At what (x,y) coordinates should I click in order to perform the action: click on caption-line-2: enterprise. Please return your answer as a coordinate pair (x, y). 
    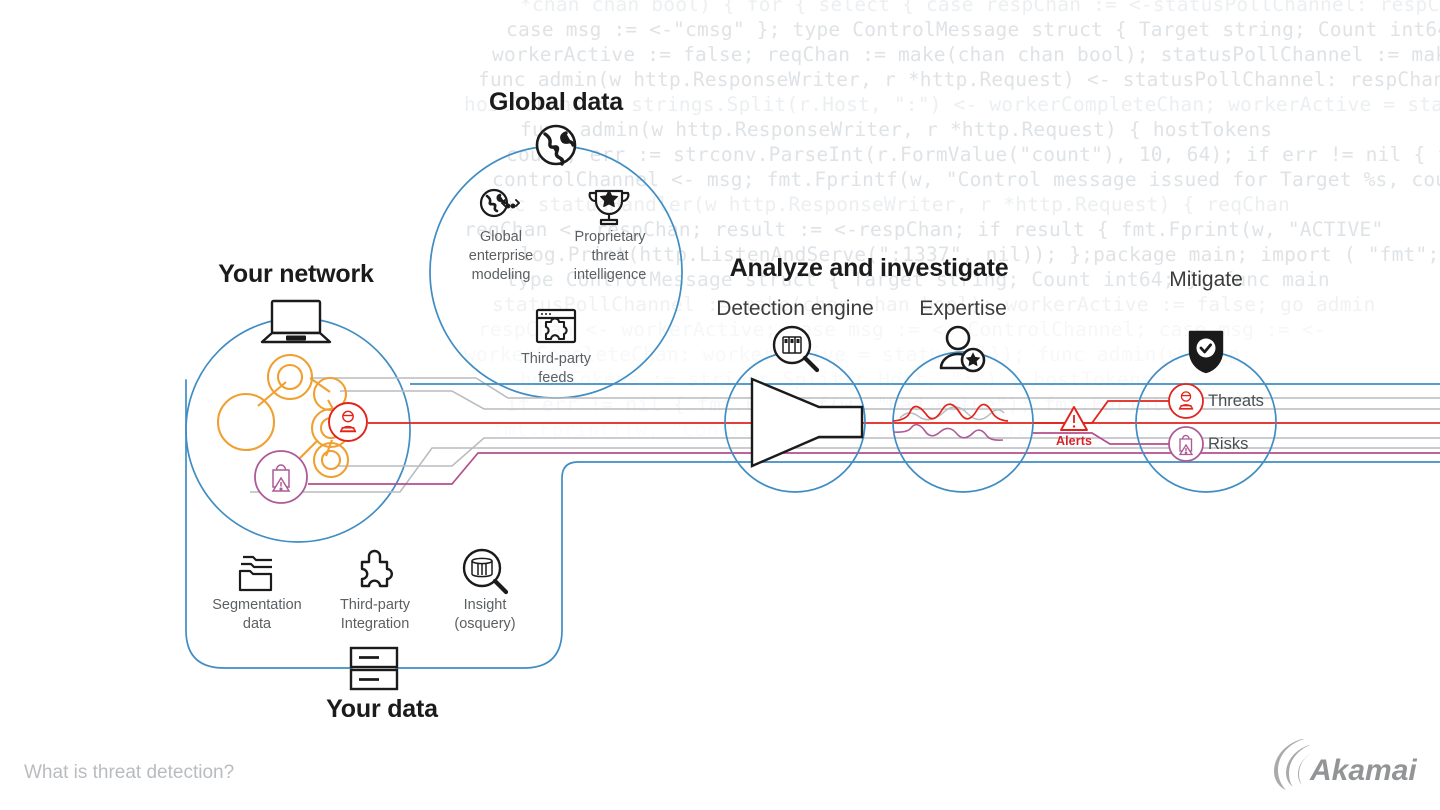
    Looking at the image, I should click on (501, 256).